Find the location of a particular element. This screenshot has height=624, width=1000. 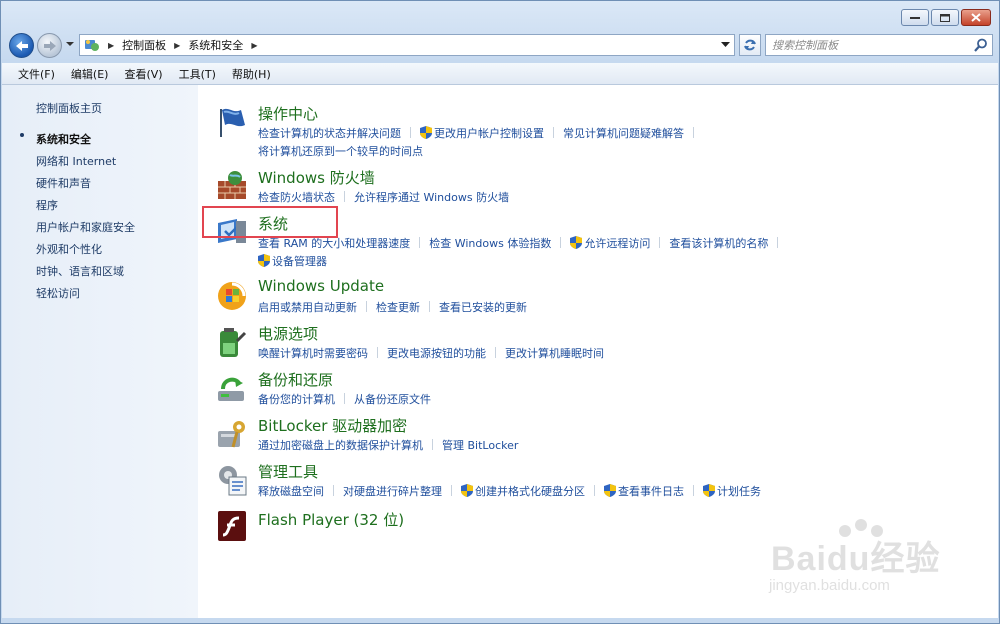

menu-edit: 编辑(E) is located at coordinates (90, 74).